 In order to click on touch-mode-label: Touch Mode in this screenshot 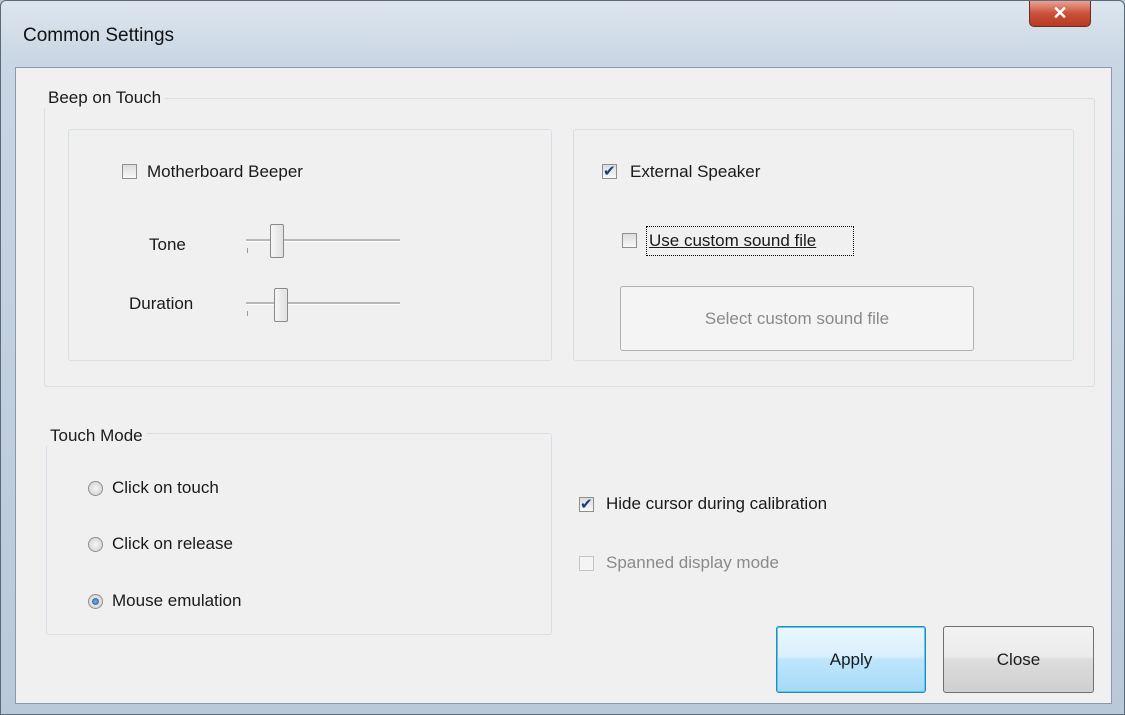, I will do `click(96, 436)`.